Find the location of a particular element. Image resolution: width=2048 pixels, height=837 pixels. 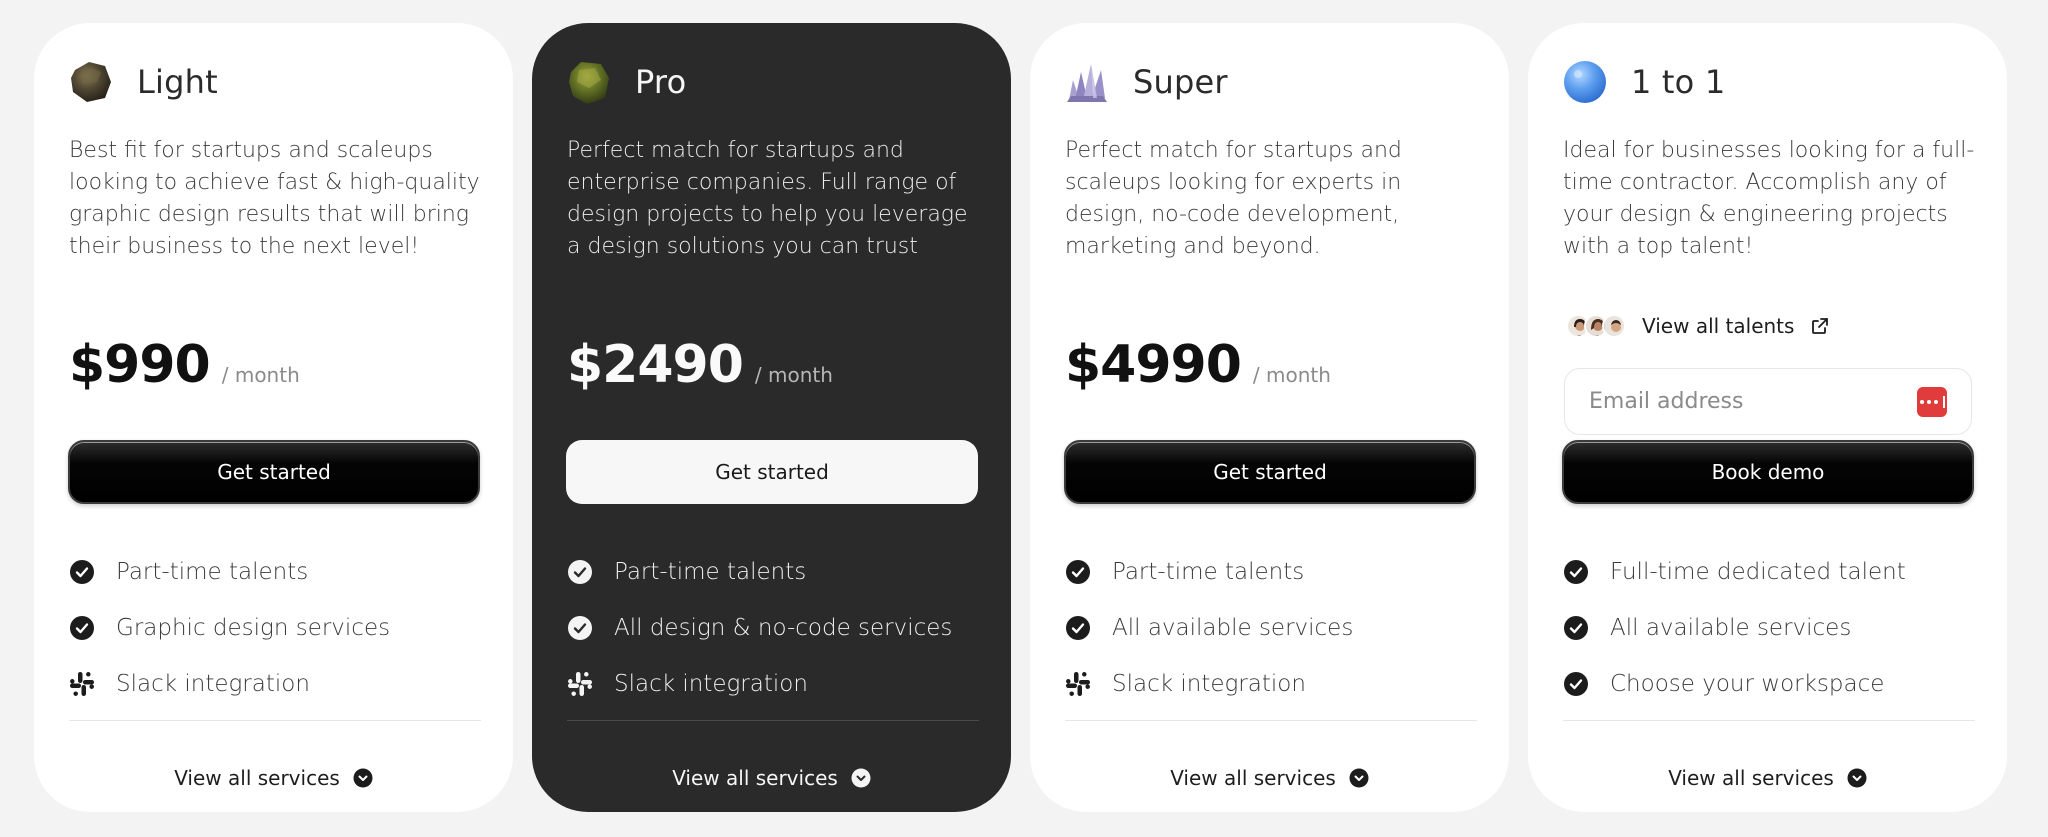

price-row: $4990 / month is located at coordinates (1198, 365).